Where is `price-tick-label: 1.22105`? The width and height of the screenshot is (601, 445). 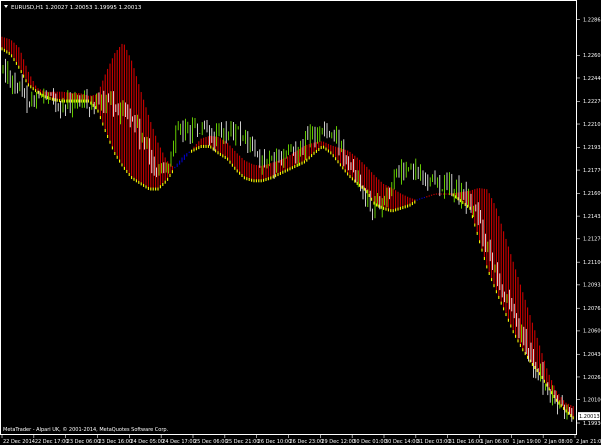 price-tick-label: 1.22105 is located at coordinates (592, 125).